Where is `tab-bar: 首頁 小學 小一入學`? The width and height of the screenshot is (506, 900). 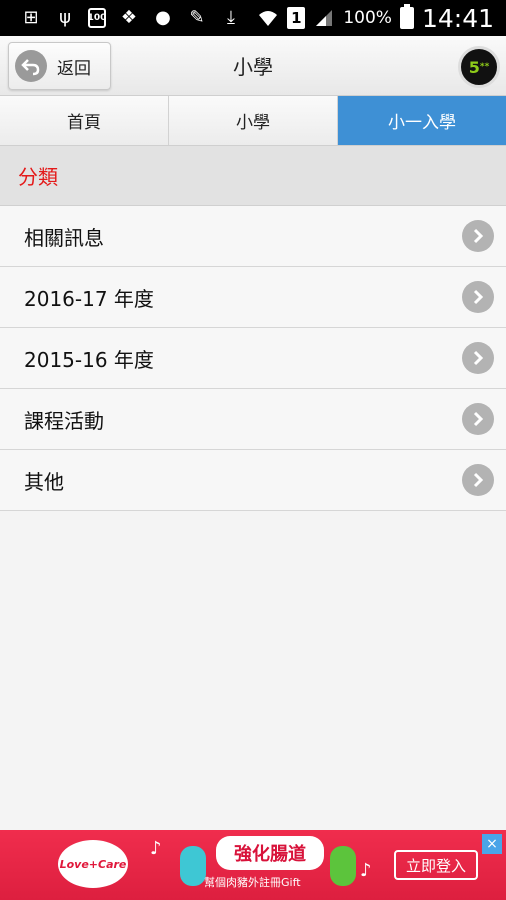
tab-bar: 首頁 小學 小一入學 is located at coordinates (253, 121).